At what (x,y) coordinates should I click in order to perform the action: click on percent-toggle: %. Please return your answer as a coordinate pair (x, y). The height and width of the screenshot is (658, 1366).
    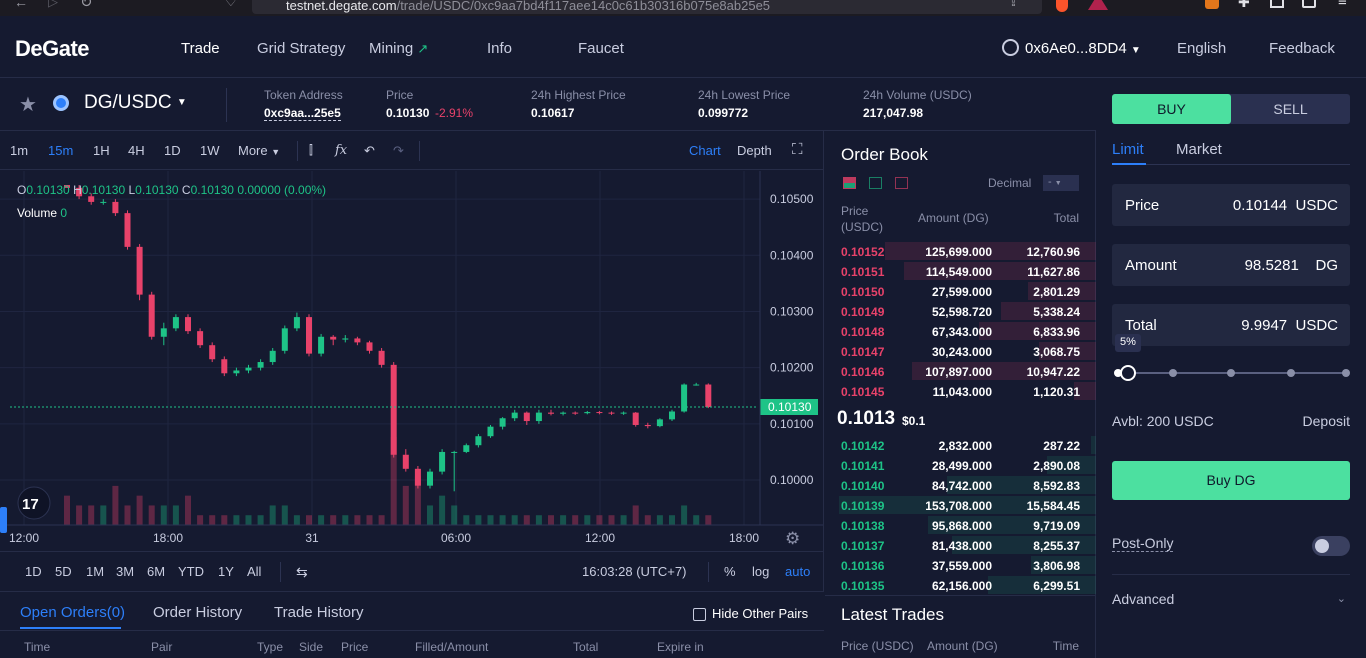
    Looking at the image, I should click on (730, 571).